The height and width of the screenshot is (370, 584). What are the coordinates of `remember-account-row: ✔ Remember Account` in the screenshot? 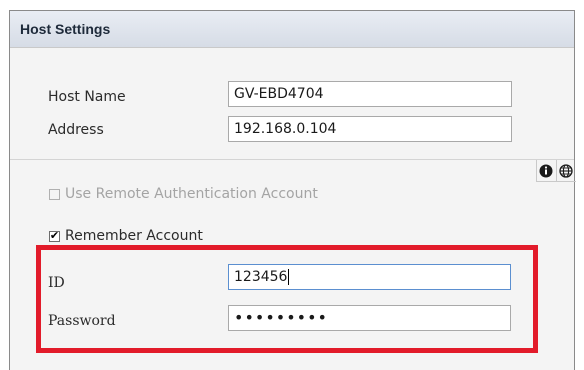 It's located at (126, 236).